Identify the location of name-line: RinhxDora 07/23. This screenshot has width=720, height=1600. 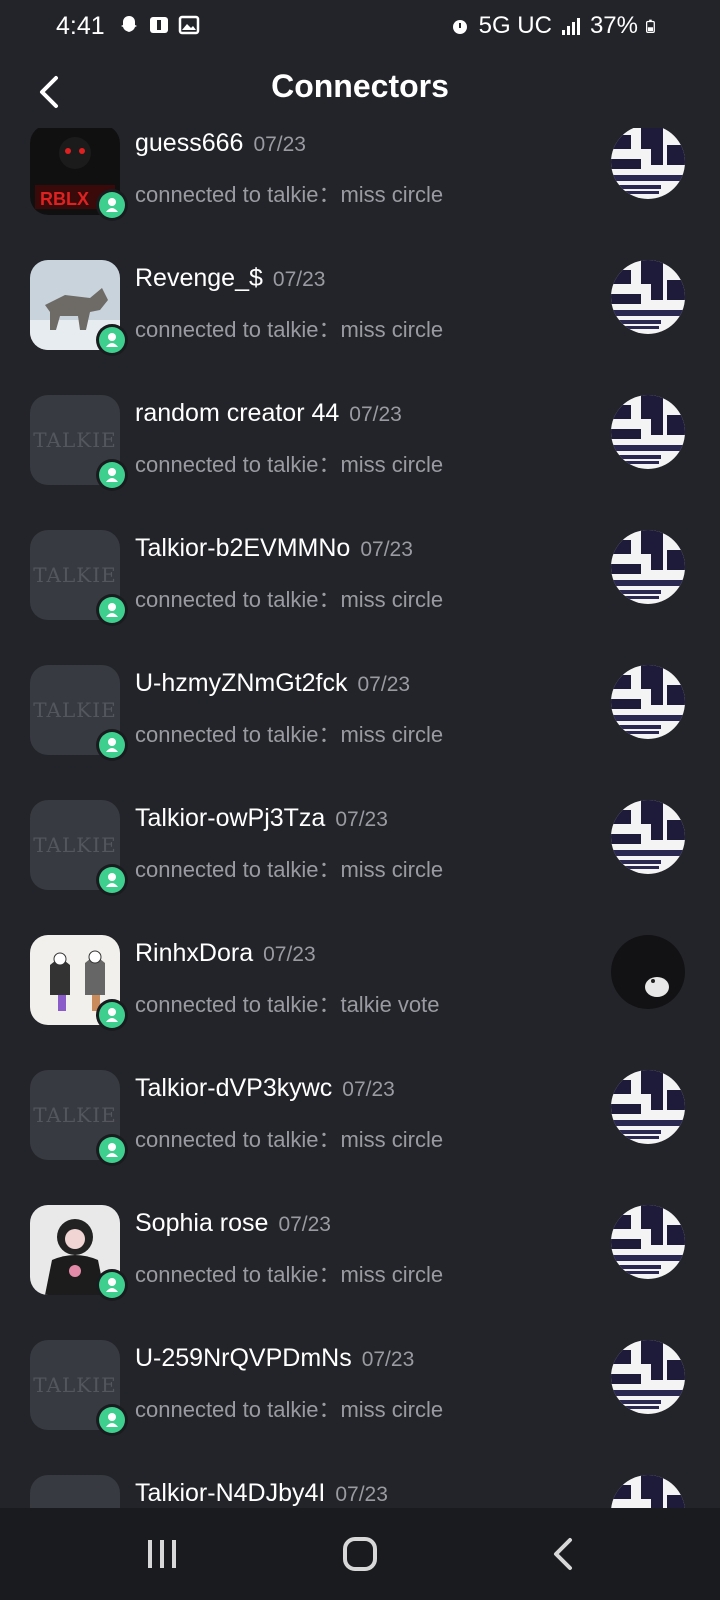
(225, 953).